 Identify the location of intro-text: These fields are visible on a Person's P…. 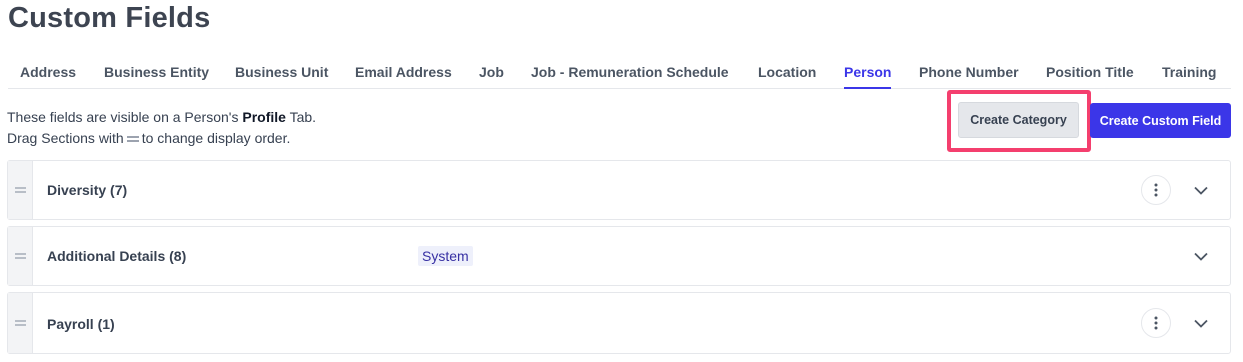
(161, 128).